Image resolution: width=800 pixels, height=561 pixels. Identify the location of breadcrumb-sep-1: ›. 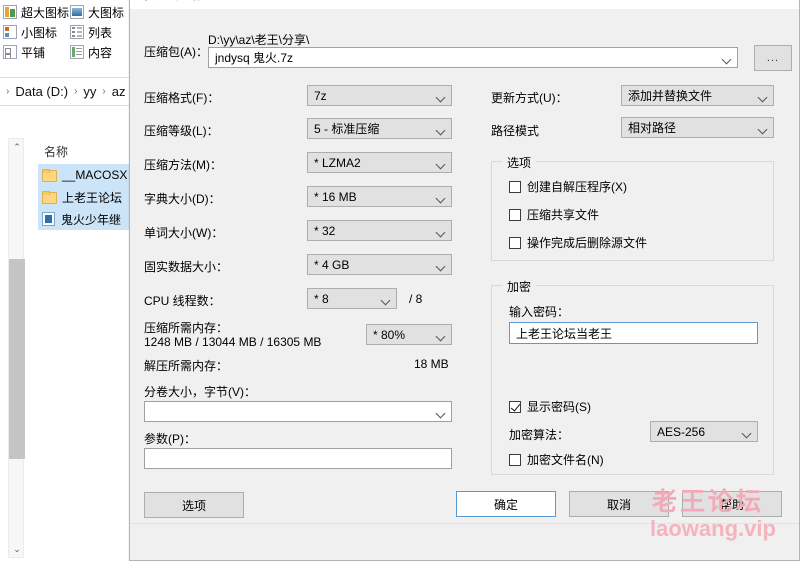
(76, 91).